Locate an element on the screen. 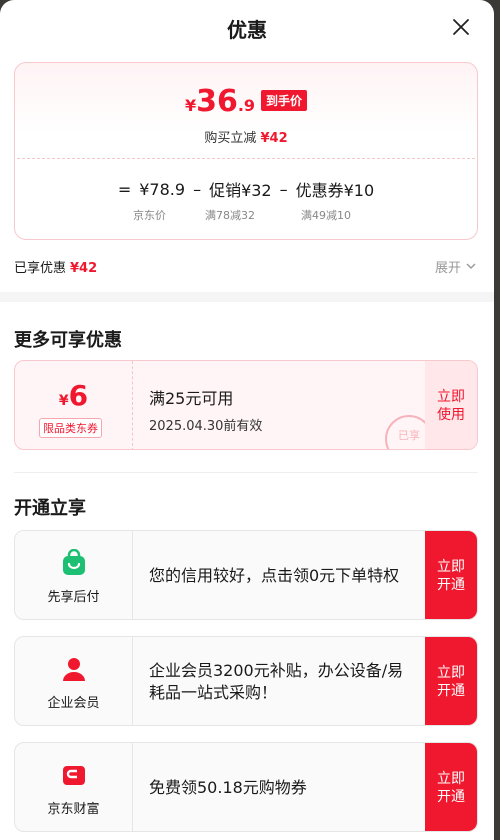 The image size is (500, 840). final-price-decimal: .9 is located at coordinates (246, 105).